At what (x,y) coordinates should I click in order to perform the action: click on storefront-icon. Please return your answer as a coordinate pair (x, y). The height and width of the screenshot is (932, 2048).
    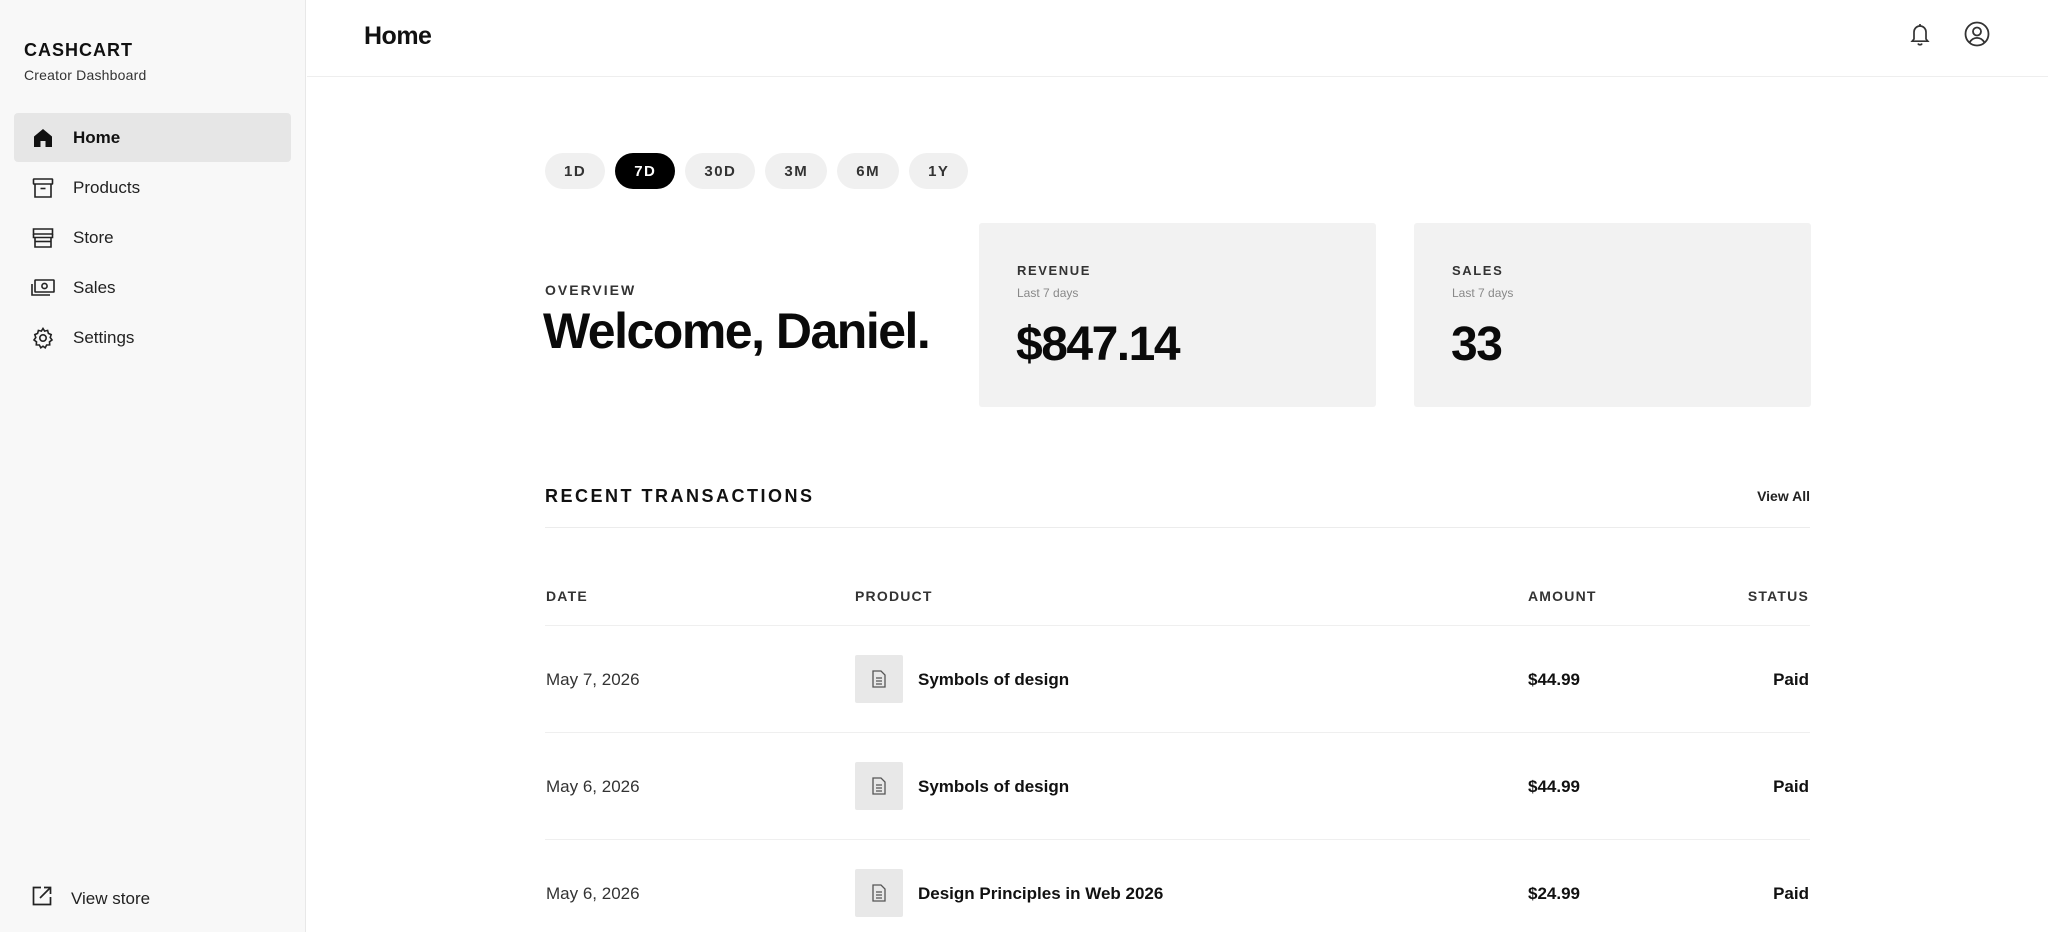
    Looking at the image, I should click on (43, 238).